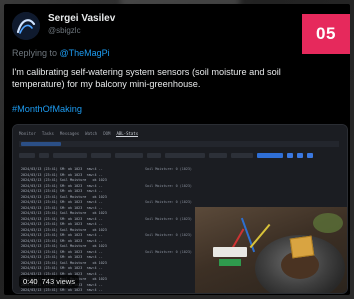 This screenshot has height=299, width=354. I want to click on display-name: Sergei Vasilev, so click(81, 19).